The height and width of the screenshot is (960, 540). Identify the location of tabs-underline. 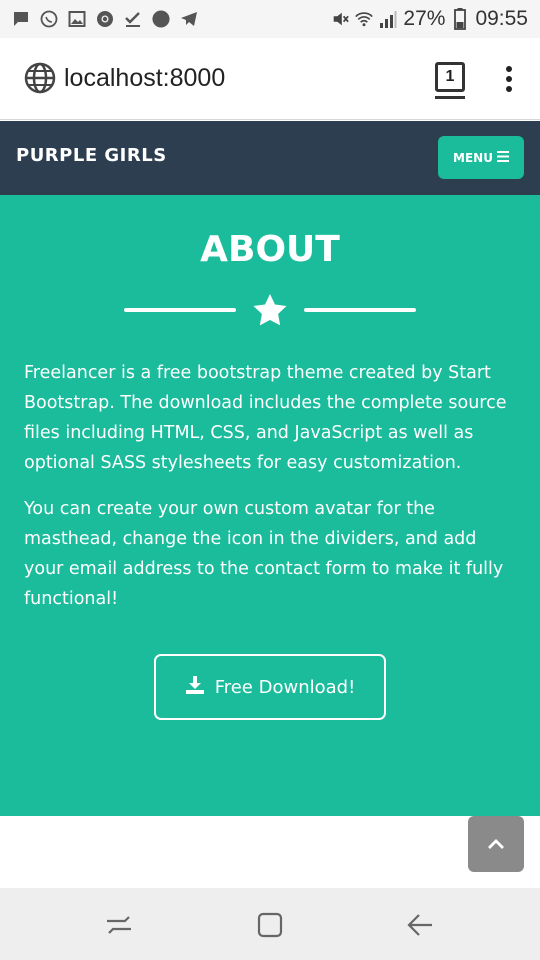
(450, 97).